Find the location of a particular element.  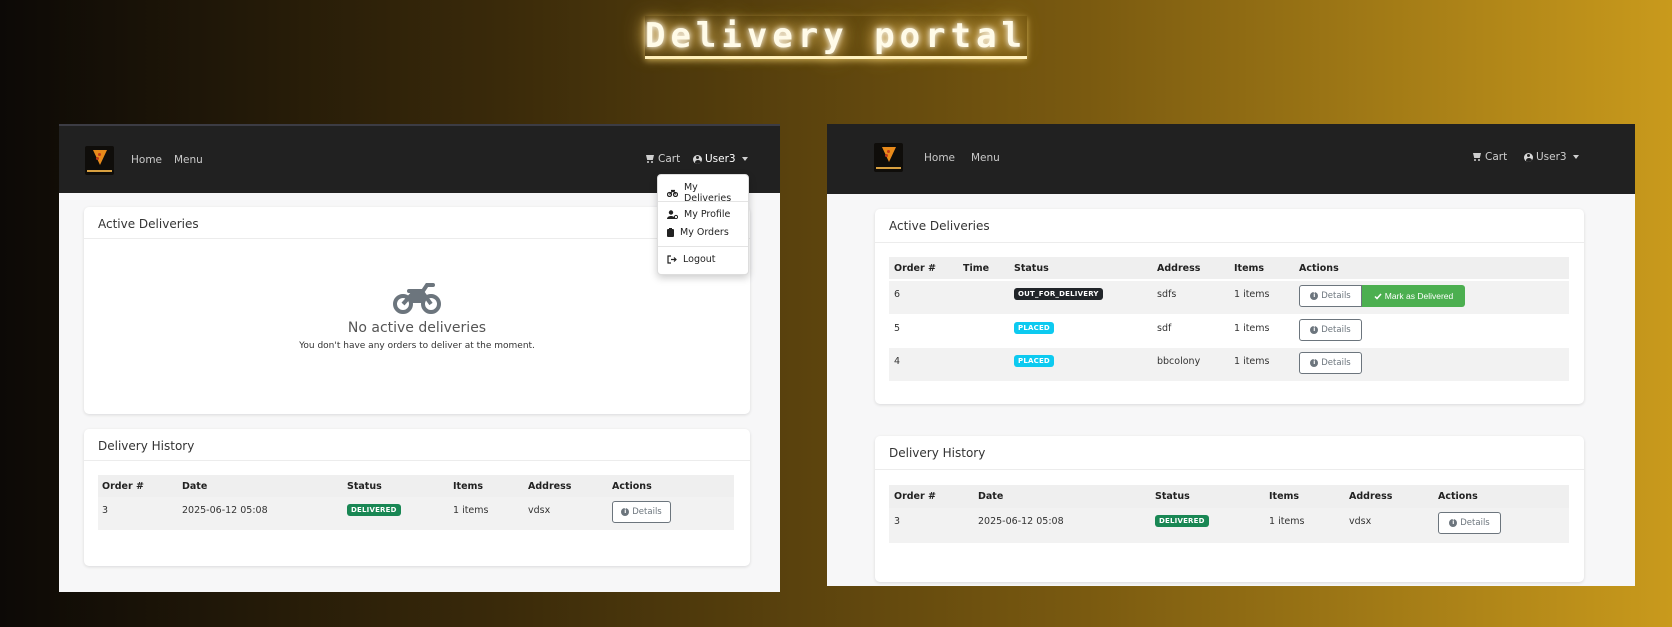

mark-as-delivered-button: Mark as Delivered is located at coordinates (1413, 296).